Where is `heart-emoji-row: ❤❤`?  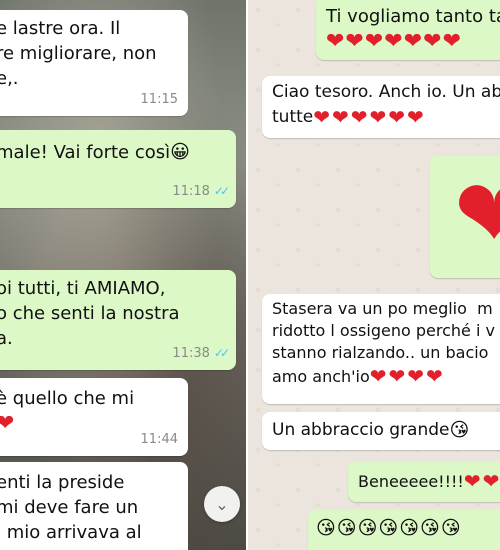 heart-emoji-row: ❤❤ is located at coordinates (481, 481).